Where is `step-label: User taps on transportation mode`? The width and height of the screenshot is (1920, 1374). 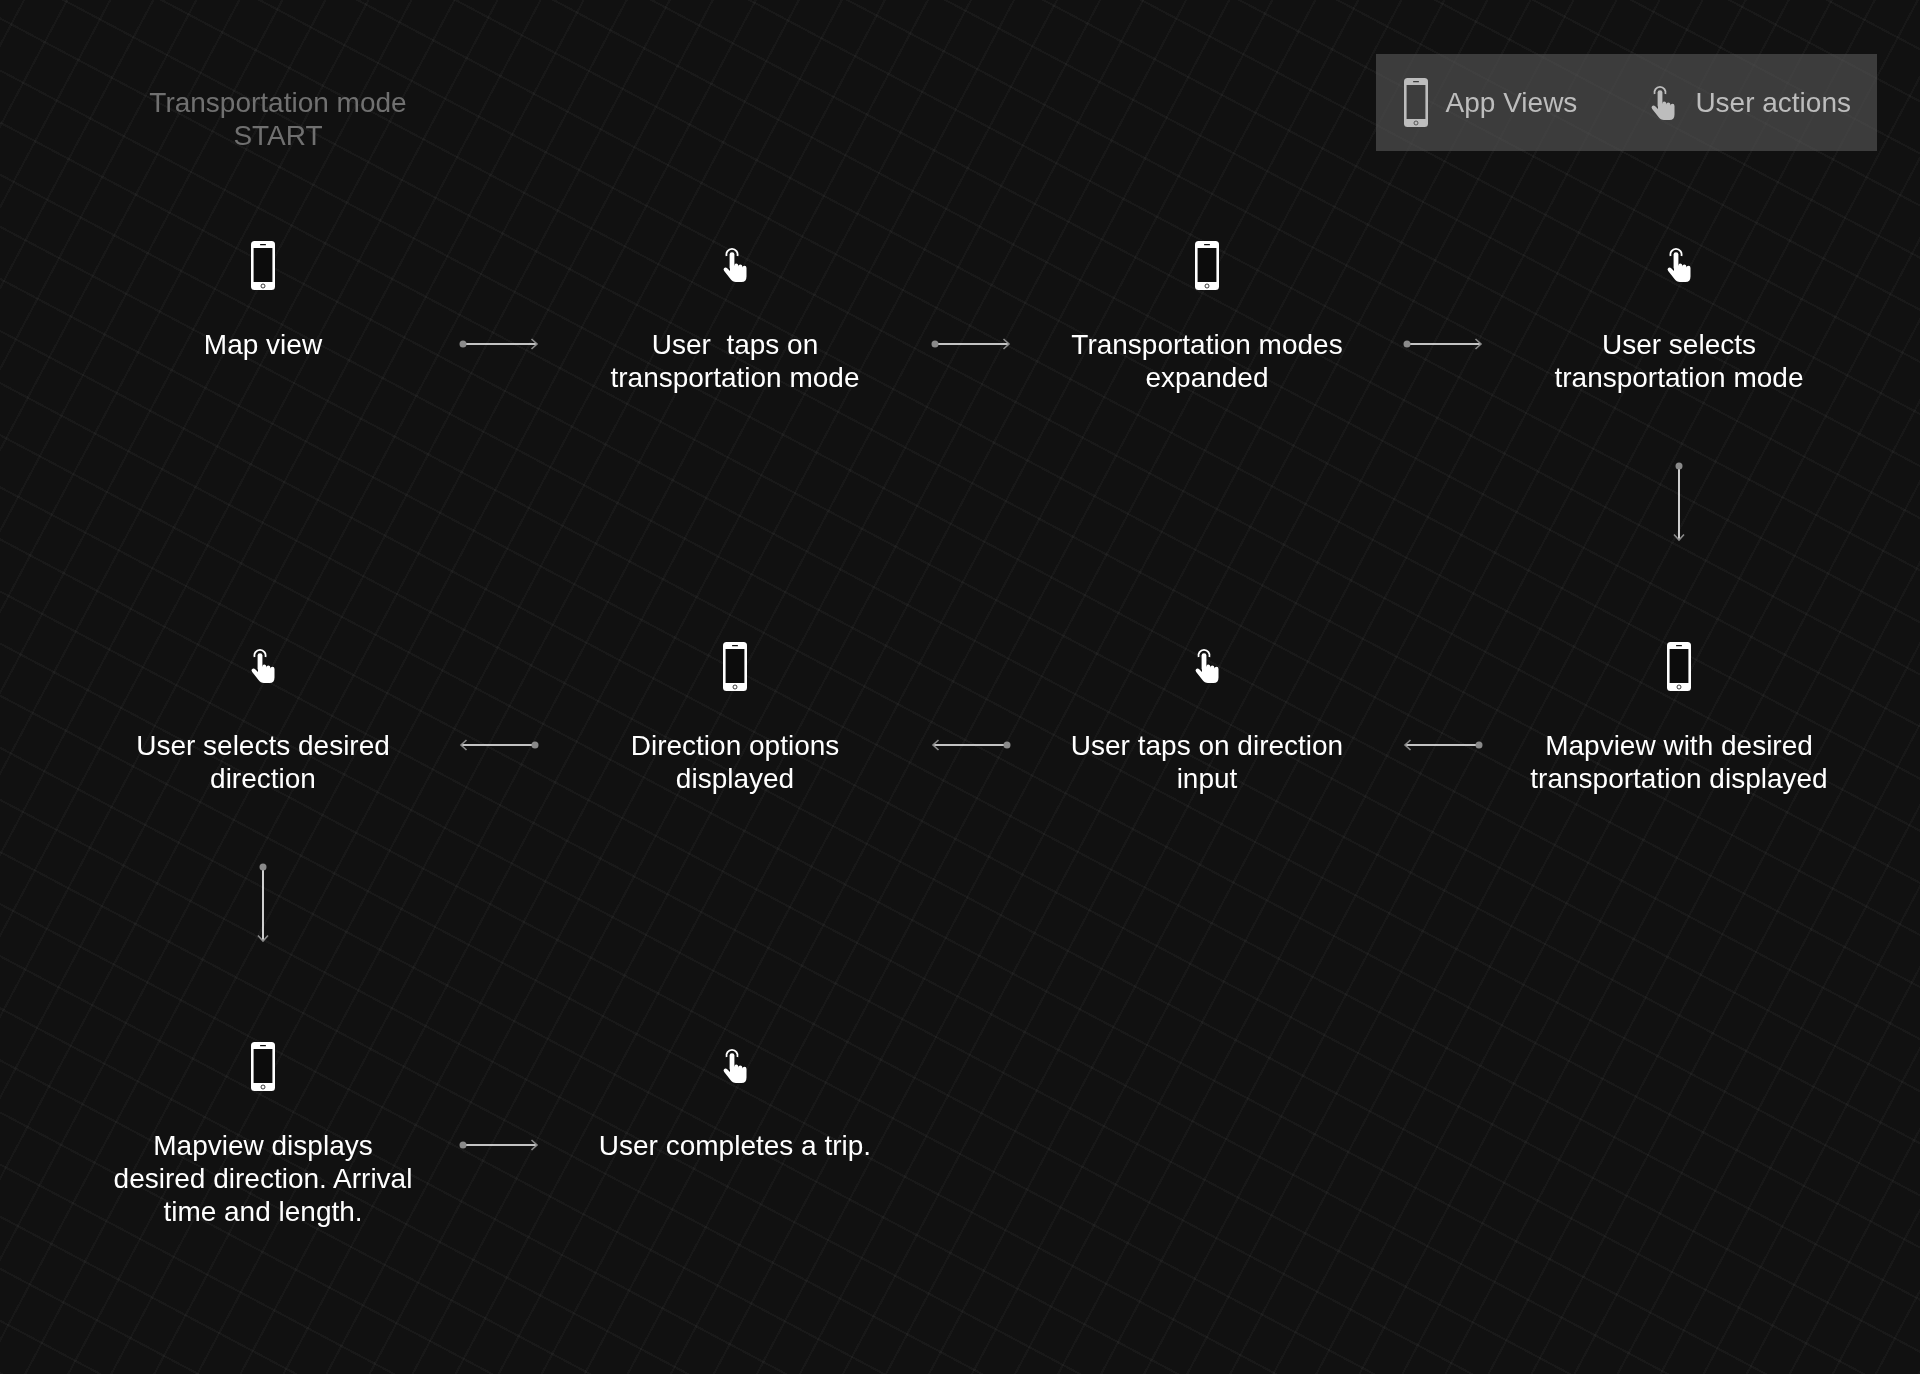
step-label: User taps on transportation mode is located at coordinates (735, 361).